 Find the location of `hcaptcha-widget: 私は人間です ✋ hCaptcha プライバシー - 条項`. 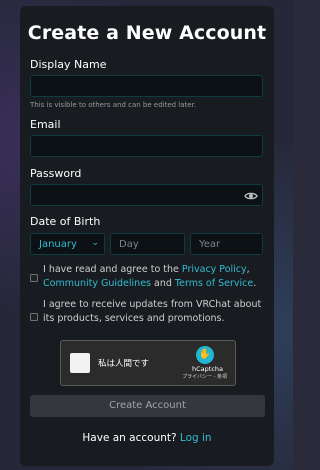

hcaptcha-widget: 私は人間です ✋ hCaptcha プライバシー - 条項 is located at coordinates (148, 363).